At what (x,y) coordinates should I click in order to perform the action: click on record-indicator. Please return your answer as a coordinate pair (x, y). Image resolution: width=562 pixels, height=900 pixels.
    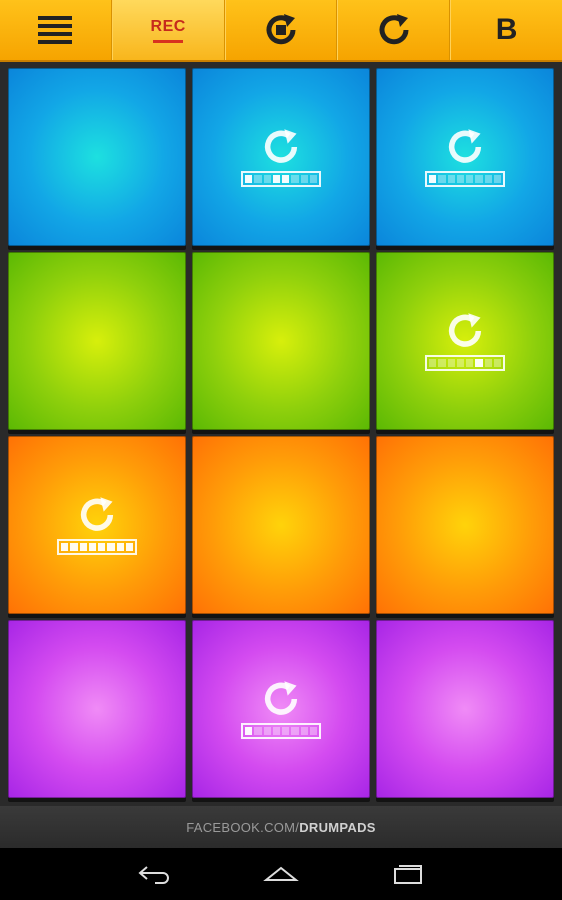
    Looking at the image, I should click on (168, 41).